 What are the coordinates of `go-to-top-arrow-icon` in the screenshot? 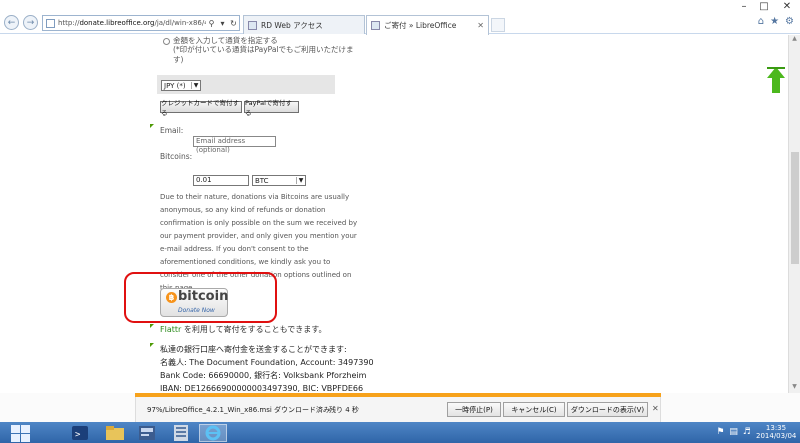 It's located at (776, 80).